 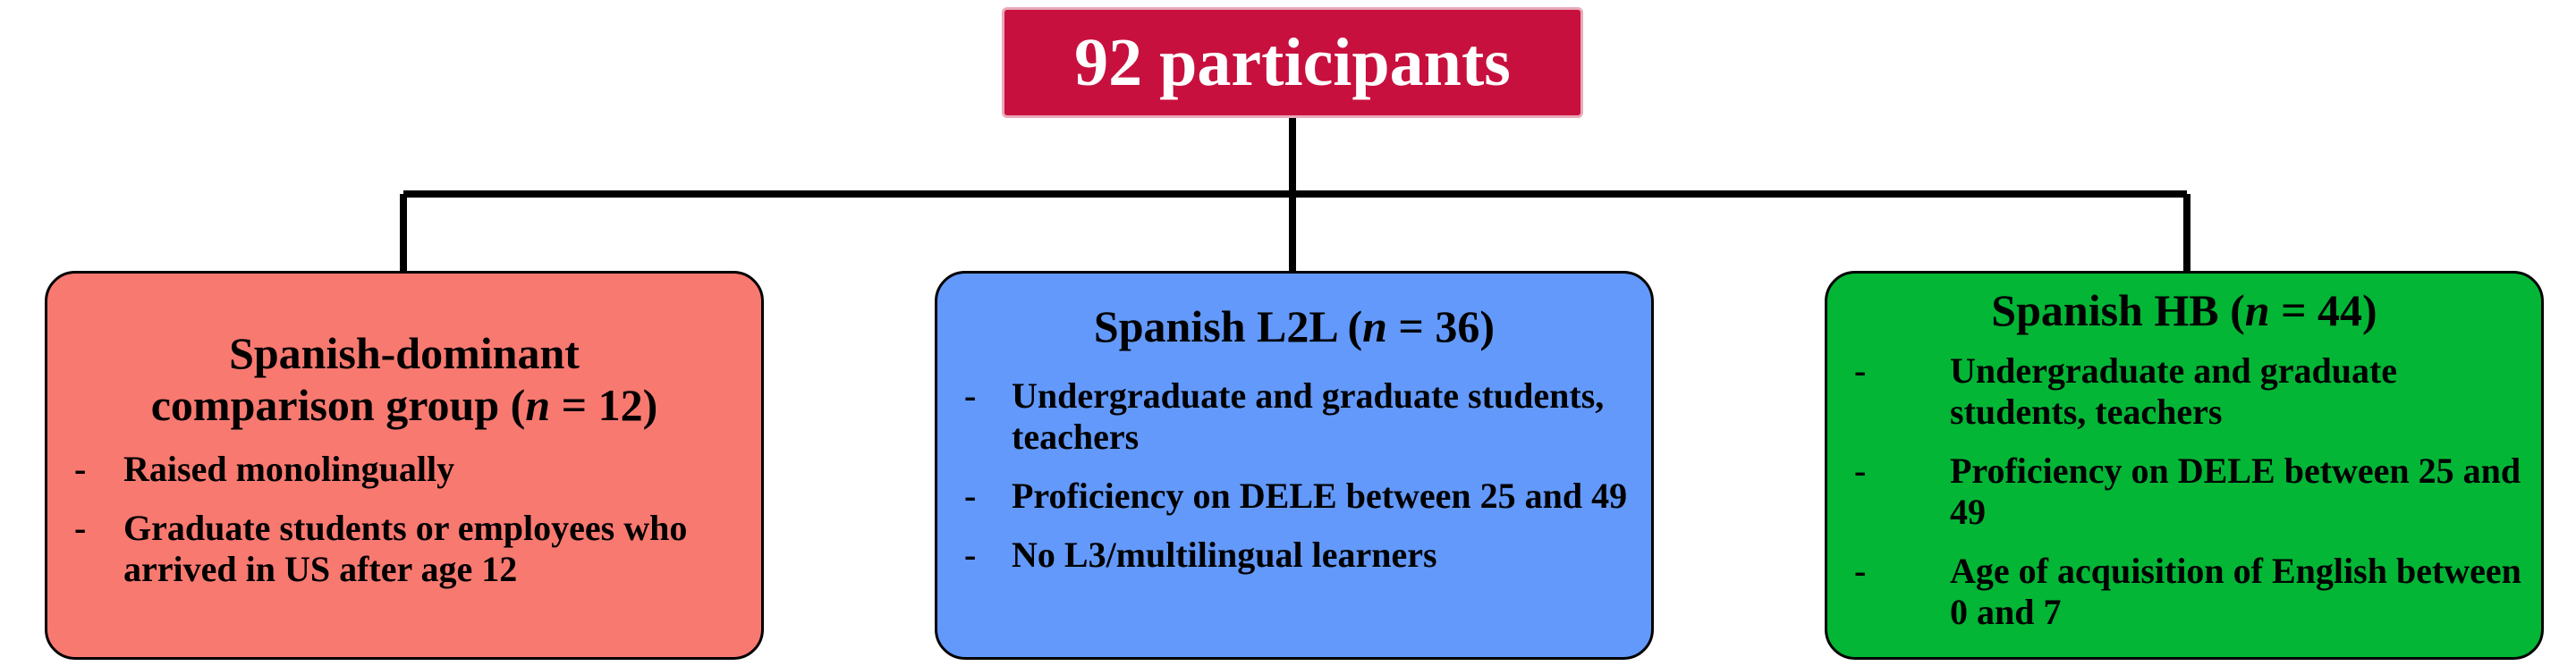 What do you see at coordinates (404, 405) in the screenshot?
I see `group-title-line2: comparison group (n = 12)` at bounding box center [404, 405].